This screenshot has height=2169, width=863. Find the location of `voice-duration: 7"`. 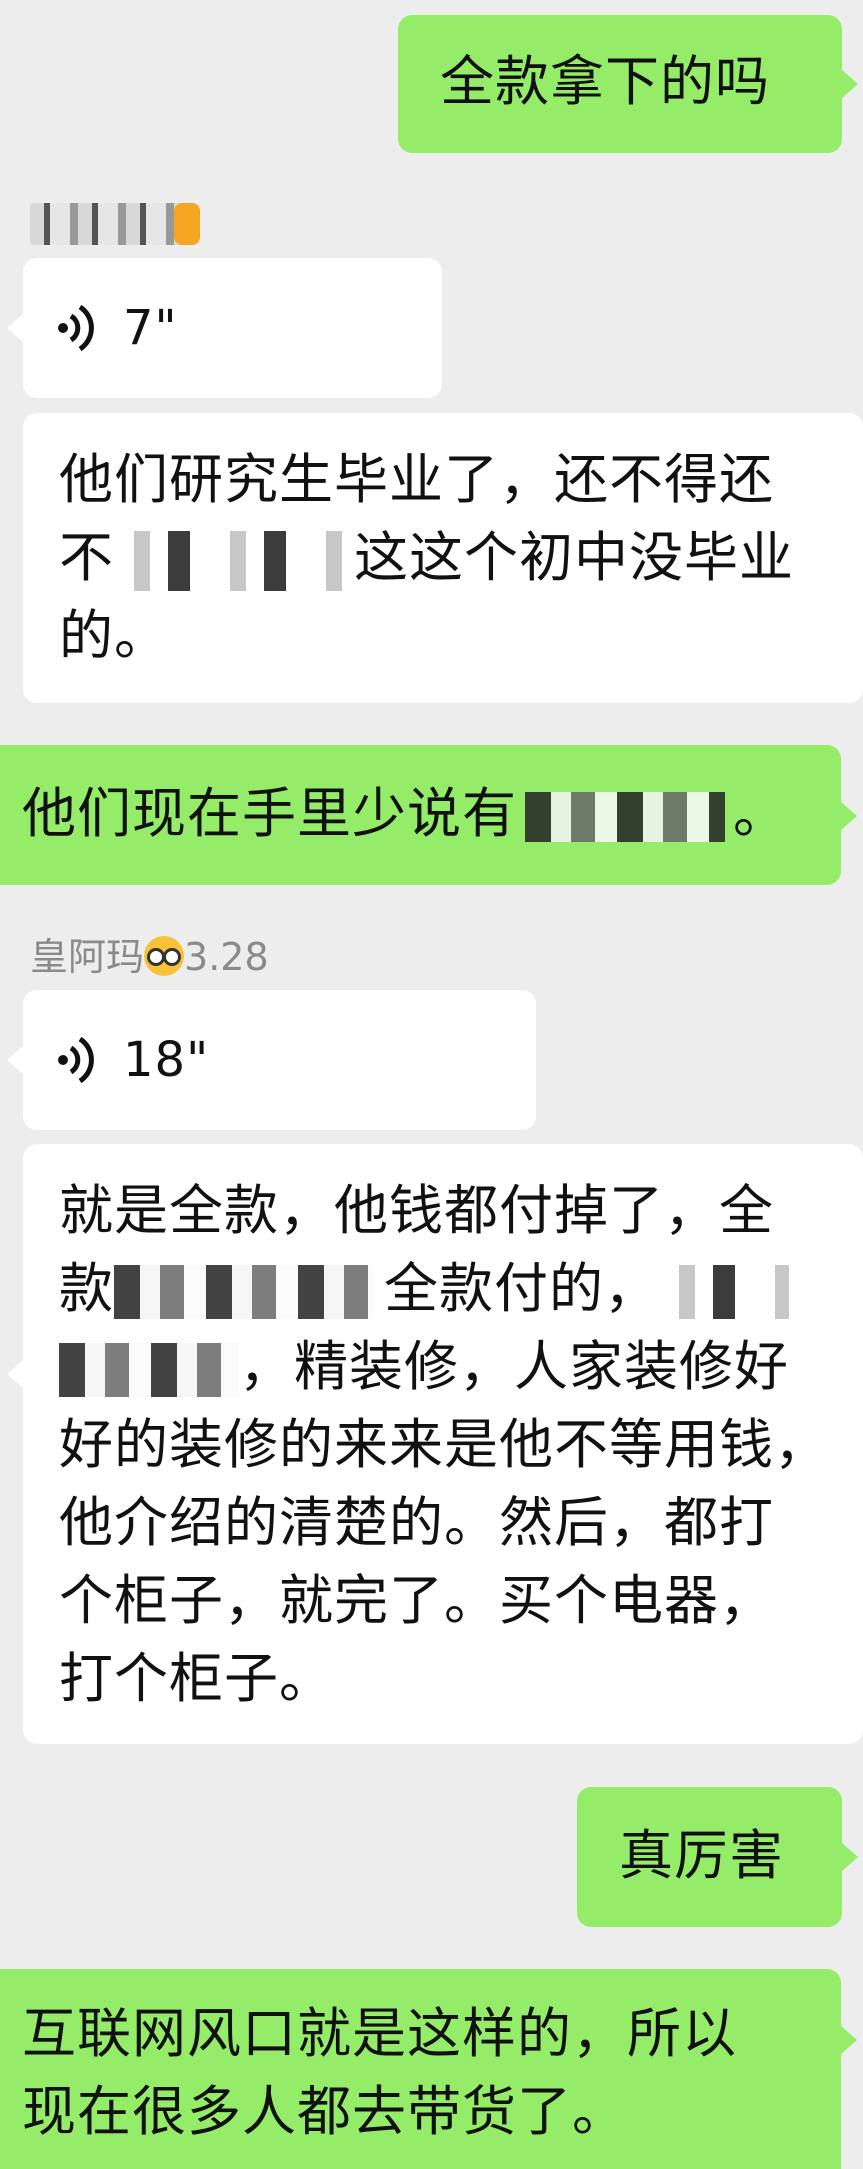

voice-duration: 7" is located at coordinates (150, 328).